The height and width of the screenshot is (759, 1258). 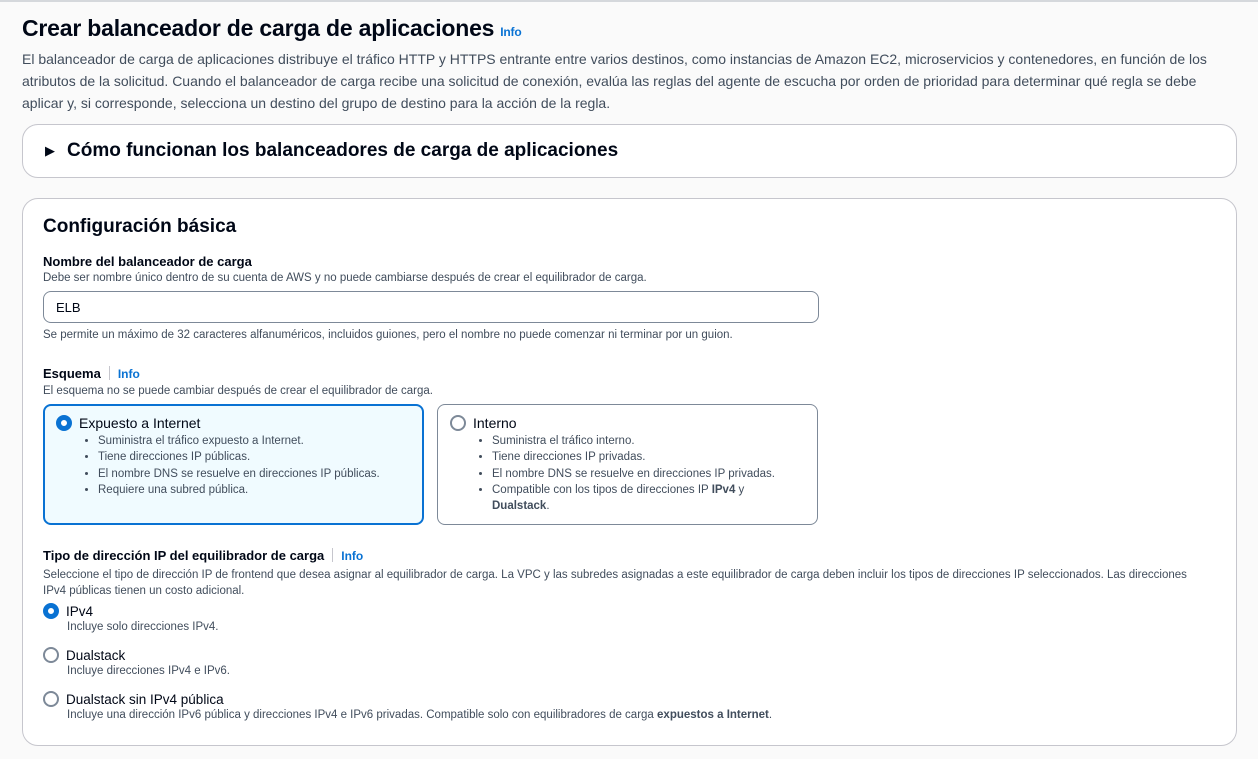 I want to click on scheme-label: Esquema Info, so click(x=91, y=373).